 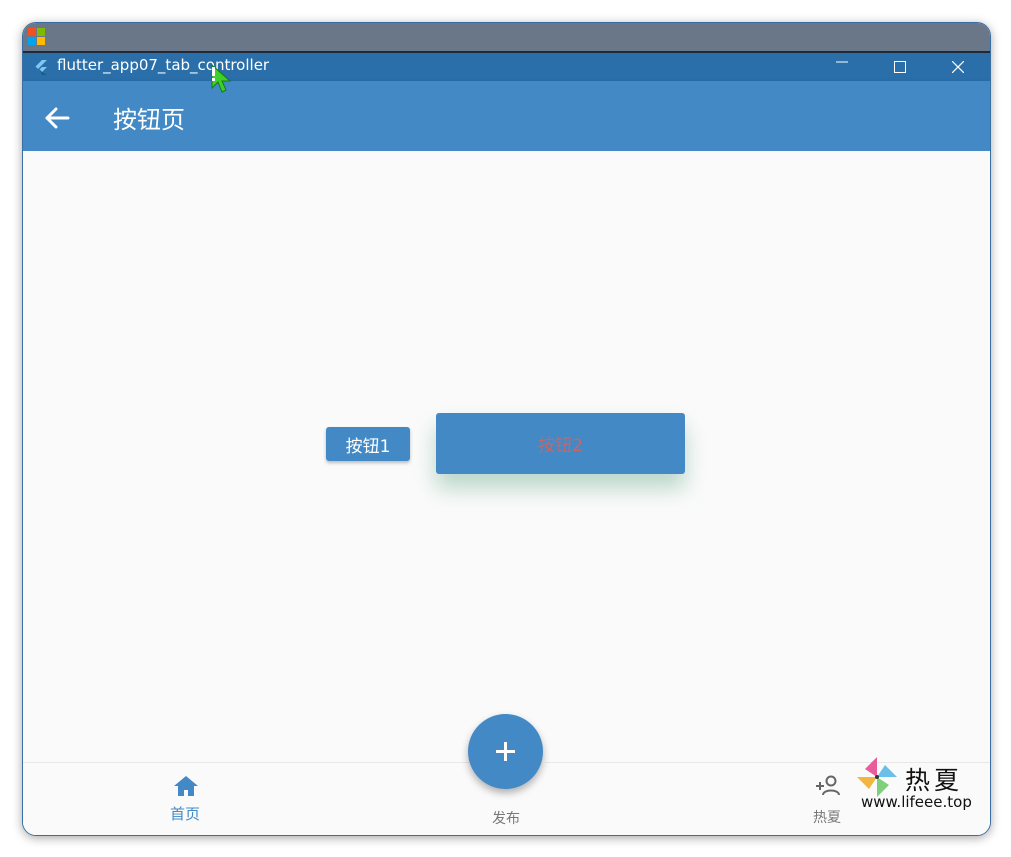 I want to click on minimize-icon, so click(x=842, y=62).